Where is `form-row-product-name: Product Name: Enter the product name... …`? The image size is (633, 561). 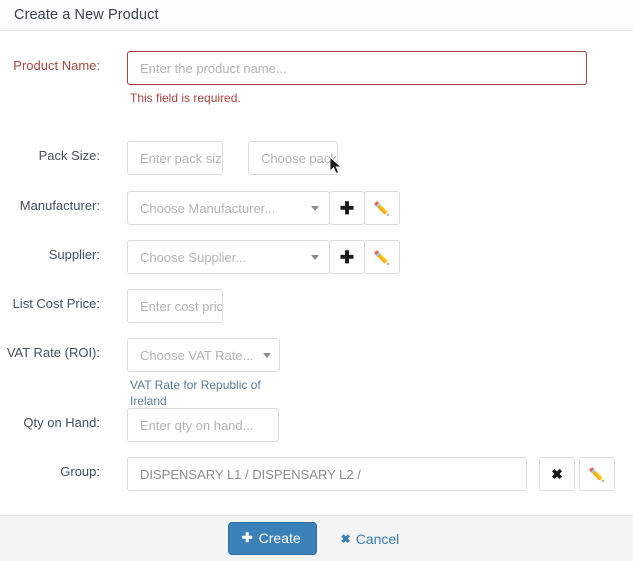 form-row-product-name: Product Name: Enter the product name... … is located at coordinates (316, 78).